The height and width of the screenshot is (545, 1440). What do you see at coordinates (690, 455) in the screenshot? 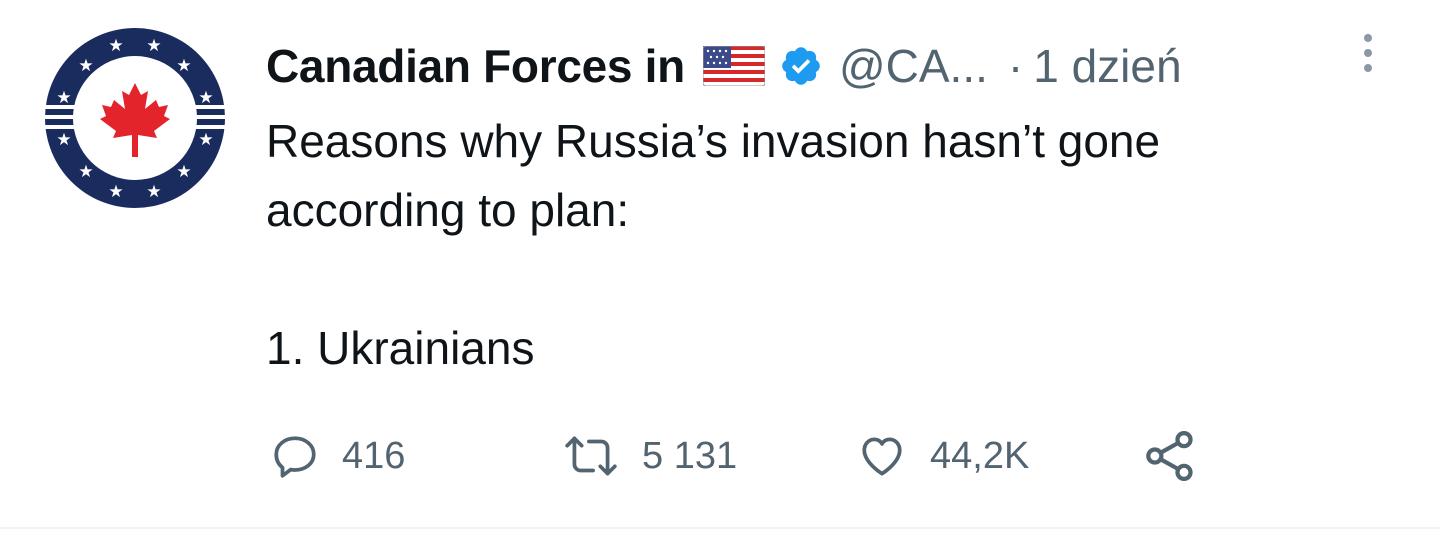
I see `retweet-count: 5 131` at bounding box center [690, 455].